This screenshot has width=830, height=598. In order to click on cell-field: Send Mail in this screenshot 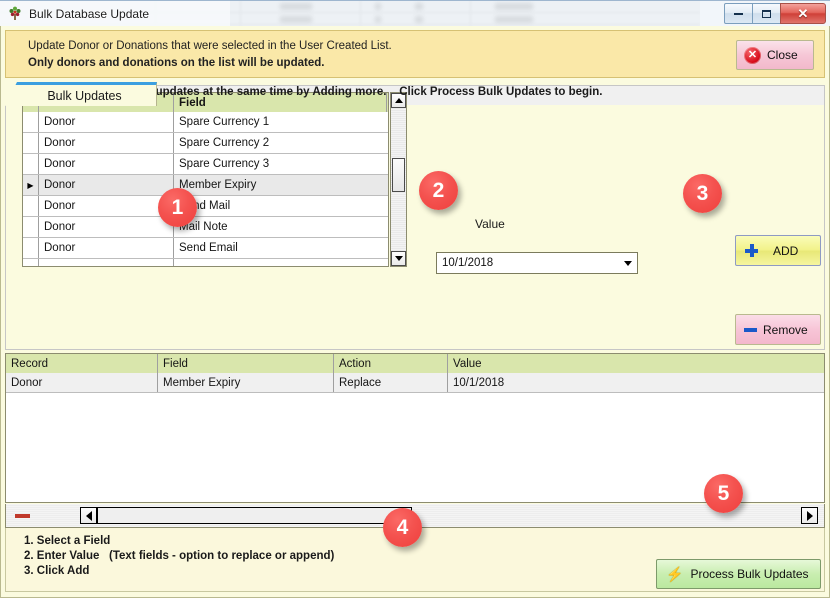, I will do `click(205, 206)`.